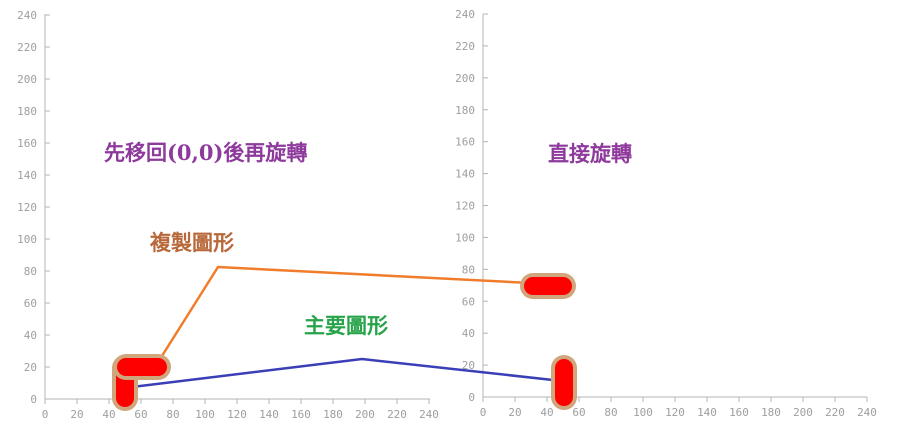 This screenshot has height=434, width=912. I want to click on left-x-tick-label: 220, so click(397, 414).